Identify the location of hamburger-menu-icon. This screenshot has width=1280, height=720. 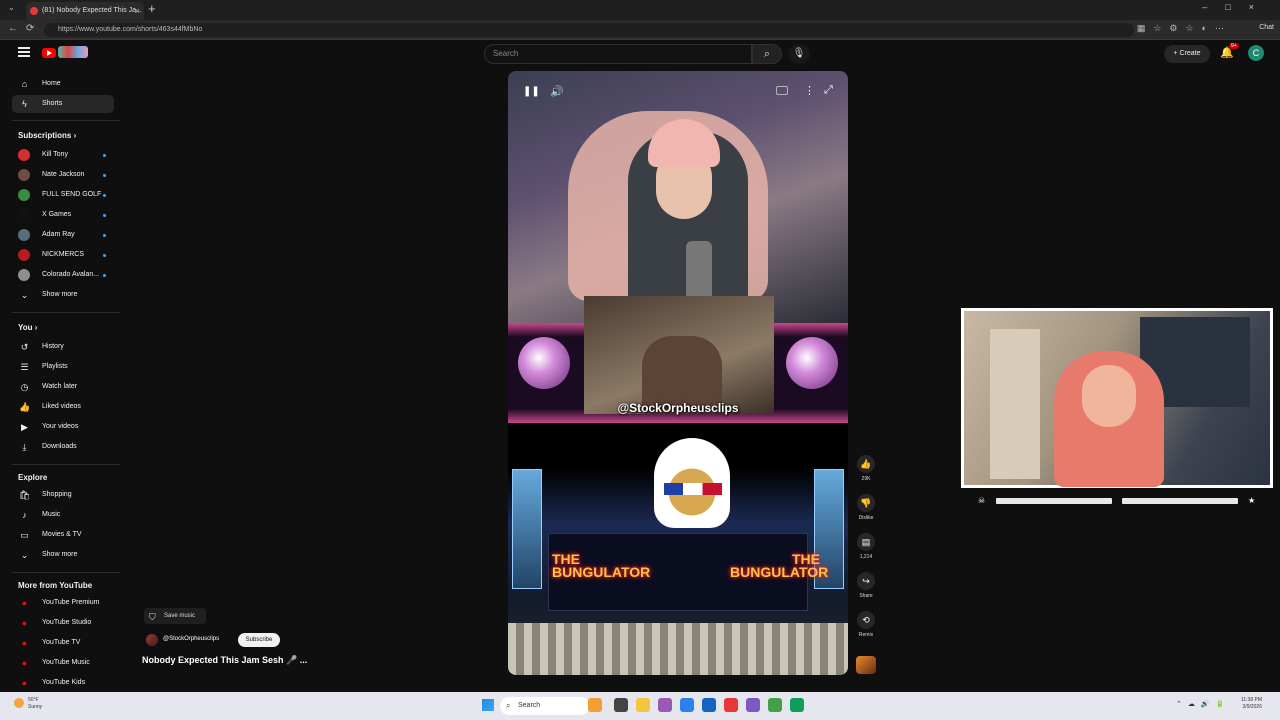
(24, 52).